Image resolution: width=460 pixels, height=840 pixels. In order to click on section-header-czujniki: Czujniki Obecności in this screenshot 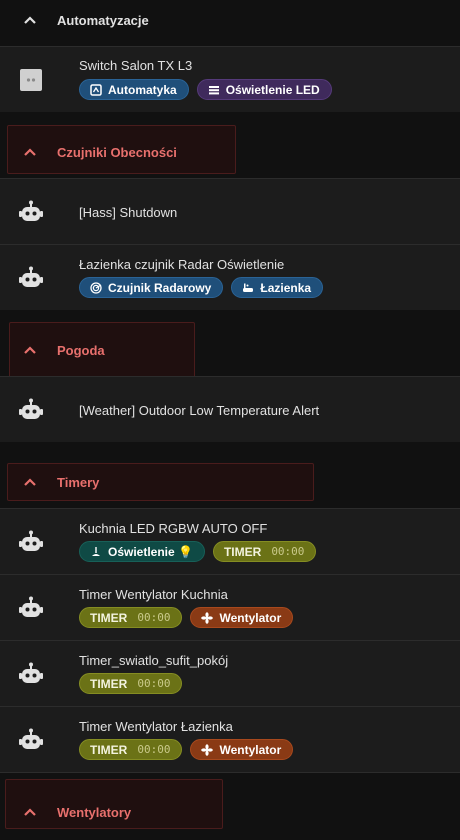, I will do `click(230, 152)`.